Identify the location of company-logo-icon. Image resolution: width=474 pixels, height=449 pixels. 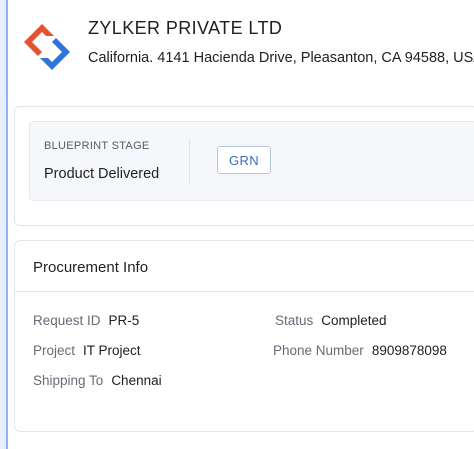
(47, 47).